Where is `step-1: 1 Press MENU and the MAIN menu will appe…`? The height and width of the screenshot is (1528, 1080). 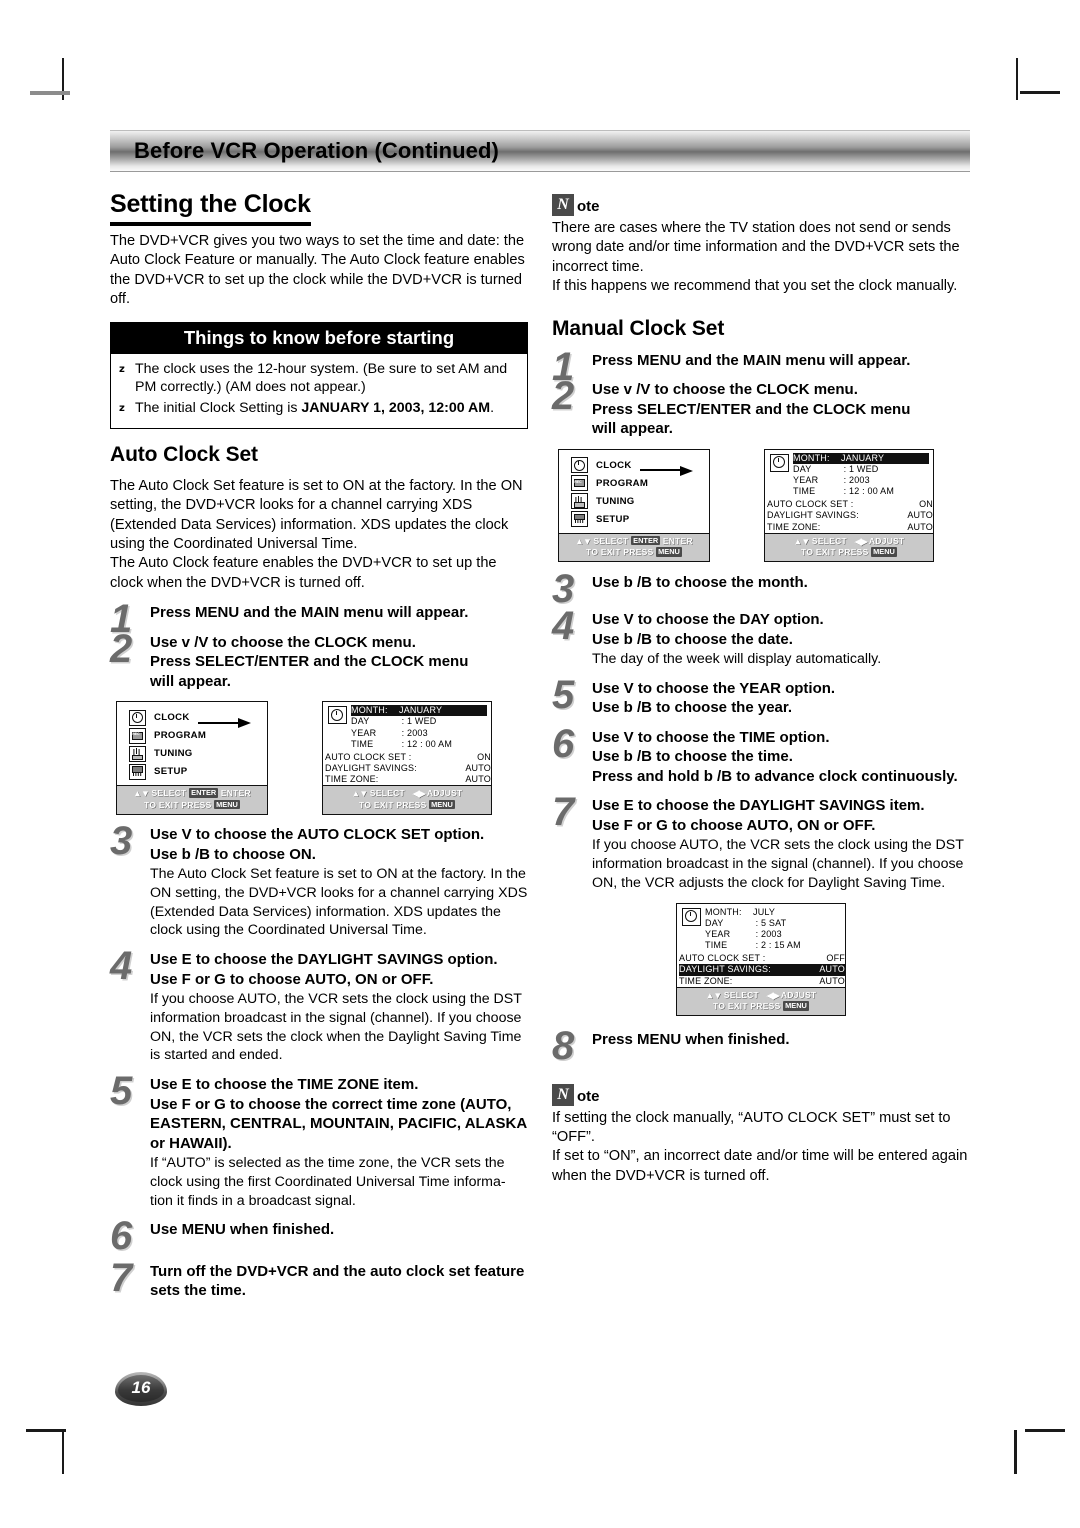
step-1: 1 Press MENU and the MAIN menu will appe… is located at coordinates (319, 619).